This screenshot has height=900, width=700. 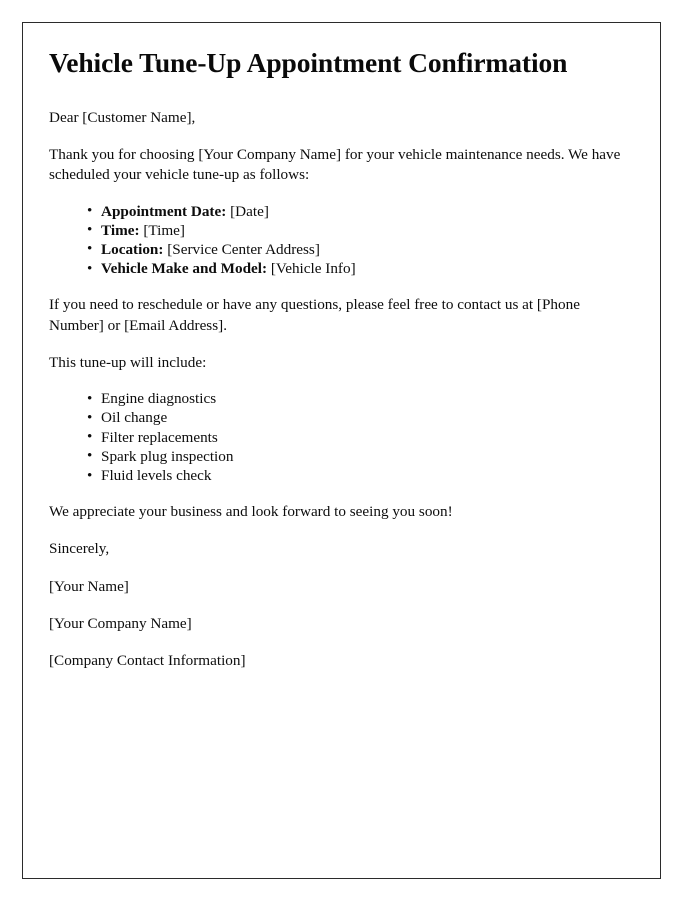 What do you see at coordinates (354, 249) in the screenshot?
I see `list-item: Location: [Service Center Address]` at bounding box center [354, 249].